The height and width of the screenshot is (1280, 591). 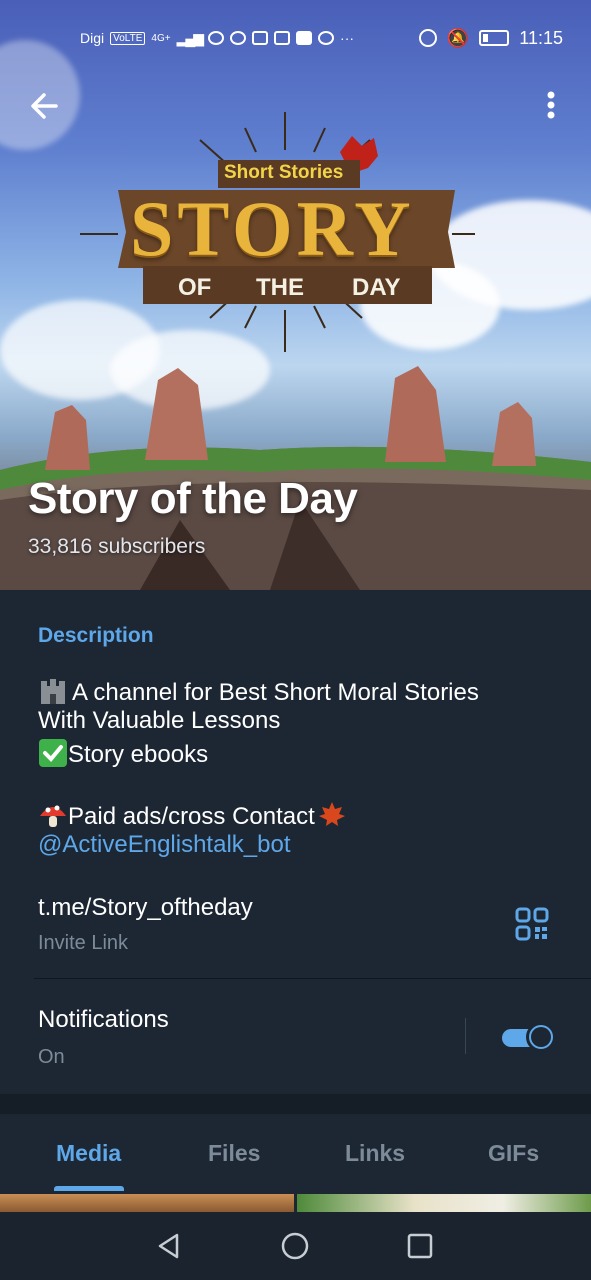 I want to click on qr-code-button, so click(x=532, y=924).